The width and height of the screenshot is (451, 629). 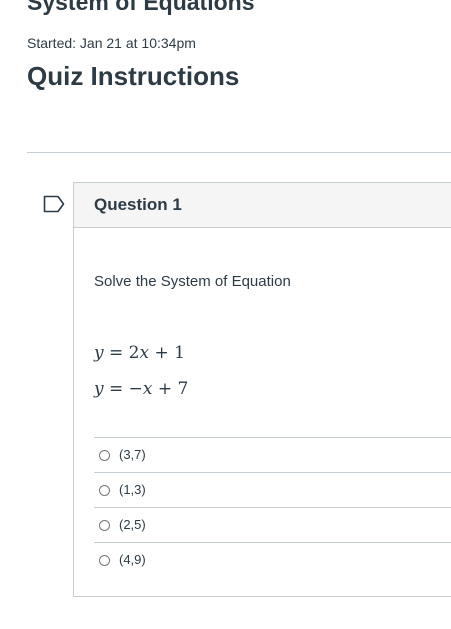 I want to click on started-timestamp: Started: Jan 21 at 10:34pm, so click(x=111, y=43).